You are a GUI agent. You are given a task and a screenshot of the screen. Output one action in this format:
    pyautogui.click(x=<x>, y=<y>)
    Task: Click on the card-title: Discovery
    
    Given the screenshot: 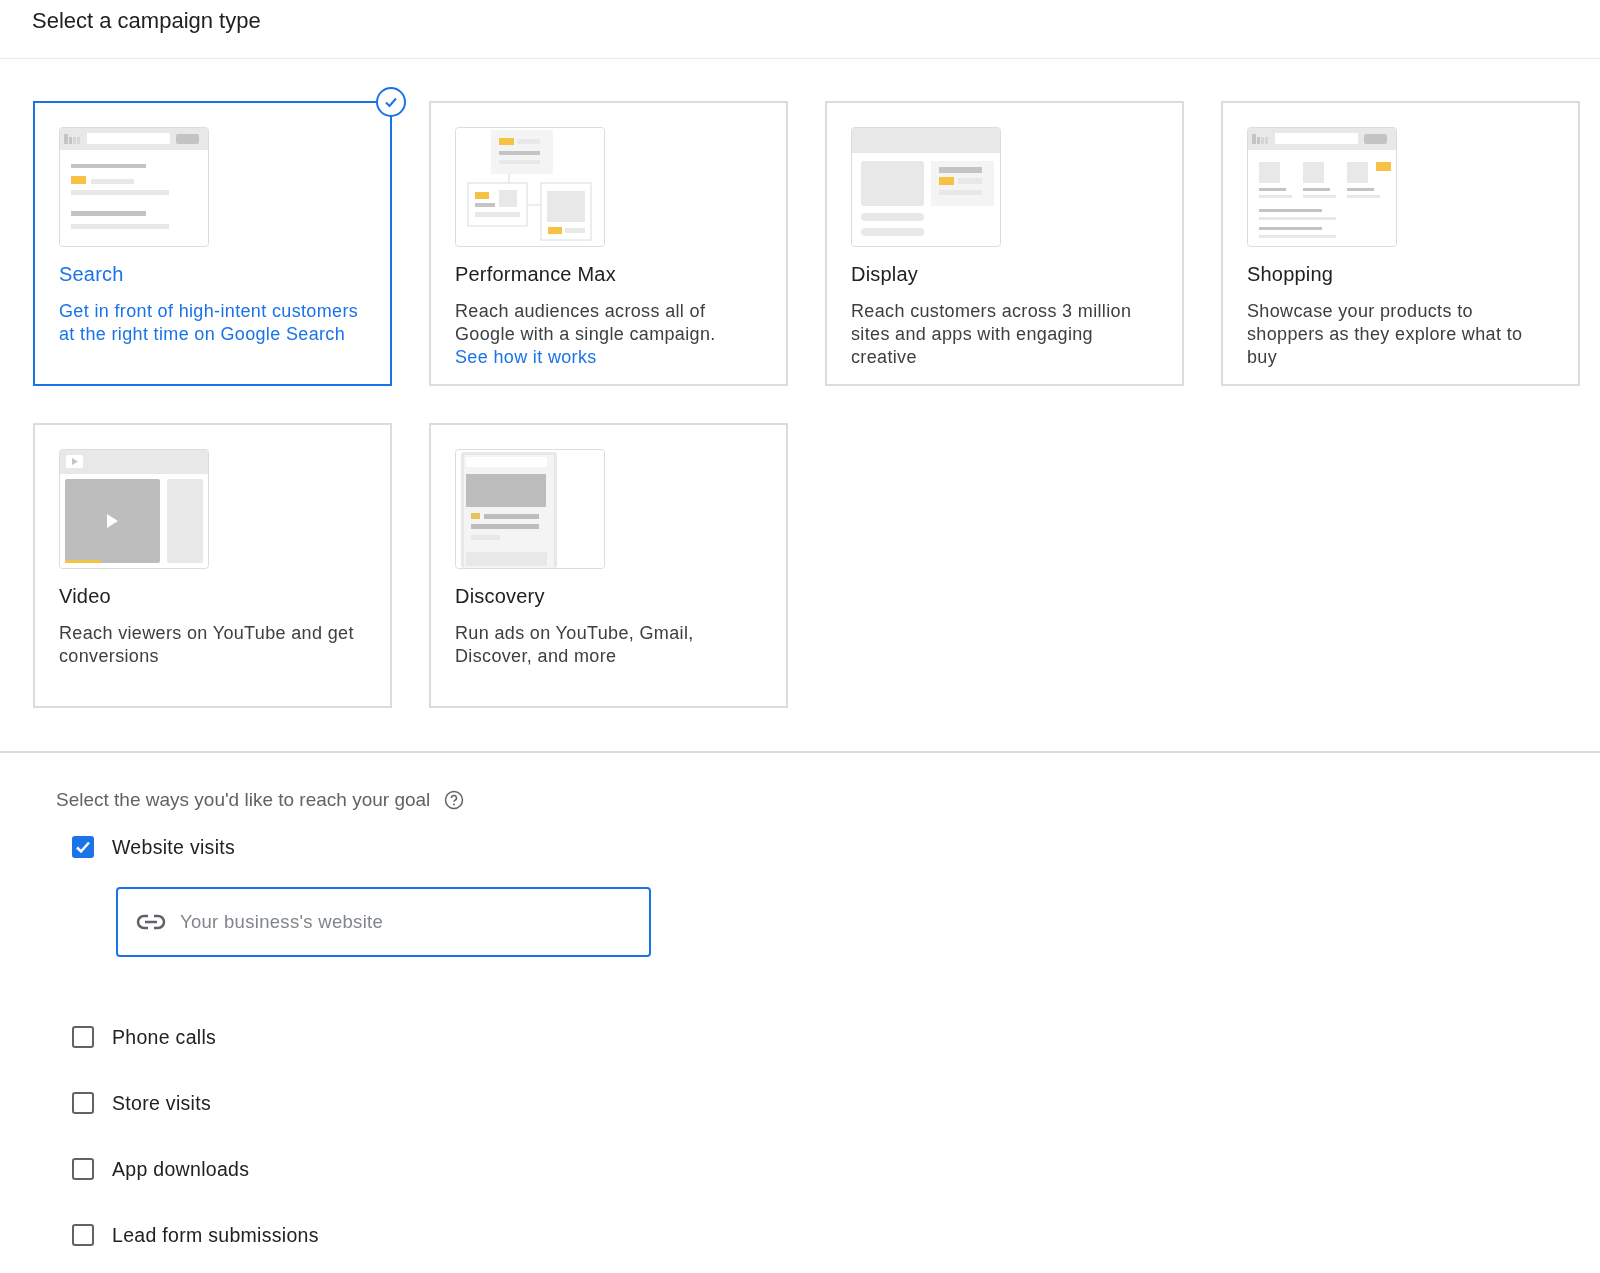 What is the action you would take?
    pyautogui.click(x=500, y=596)
    